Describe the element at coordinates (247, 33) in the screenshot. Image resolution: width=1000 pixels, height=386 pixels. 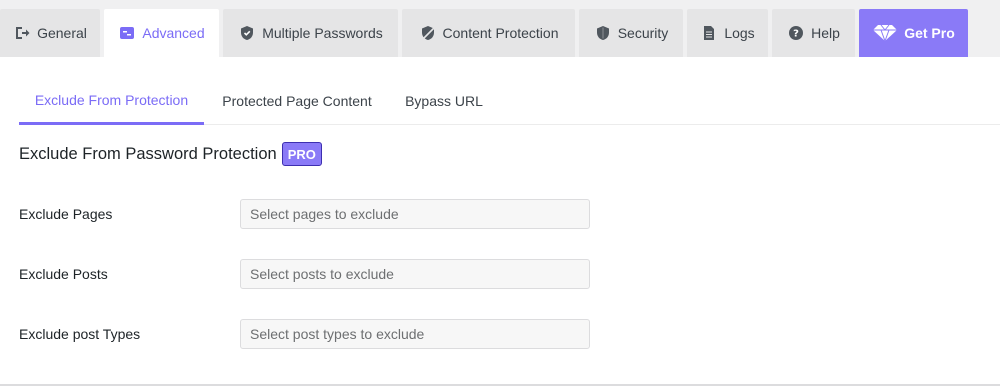
I see `shield-check-icon` at that location.